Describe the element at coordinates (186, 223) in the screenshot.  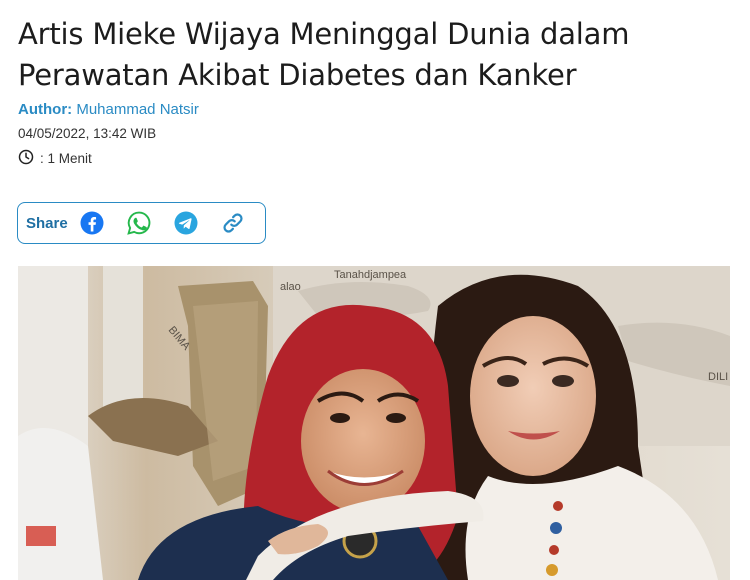
I see `telegram-icon` at that location.